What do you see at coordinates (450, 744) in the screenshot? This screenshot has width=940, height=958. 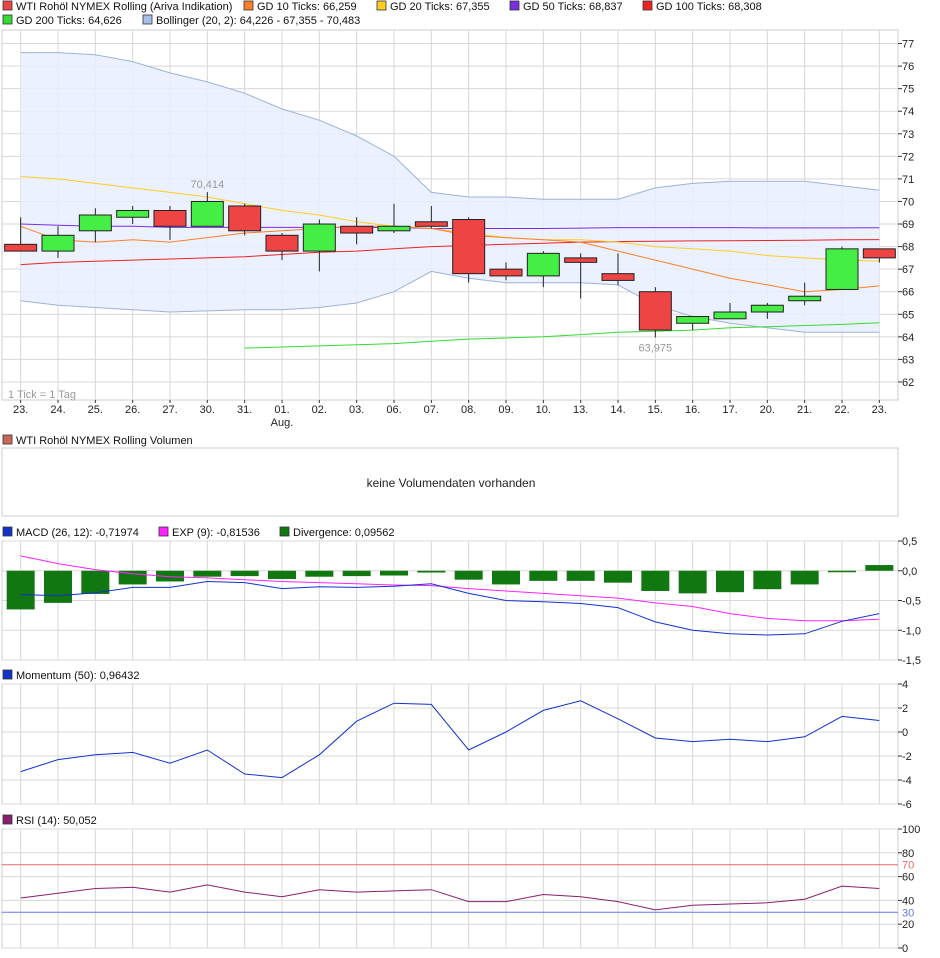 I see `panel-frame` at bounding box center [450, 744].